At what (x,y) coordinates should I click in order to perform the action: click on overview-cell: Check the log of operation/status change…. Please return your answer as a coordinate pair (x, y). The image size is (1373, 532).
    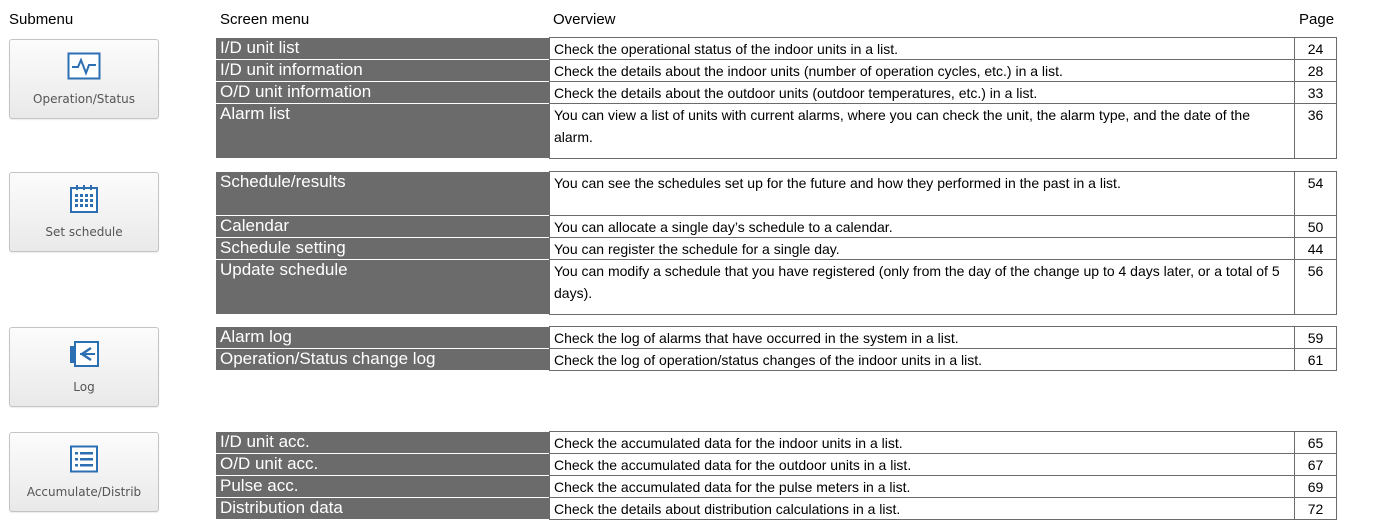
    Looking at the image, I should click on (921, 359).